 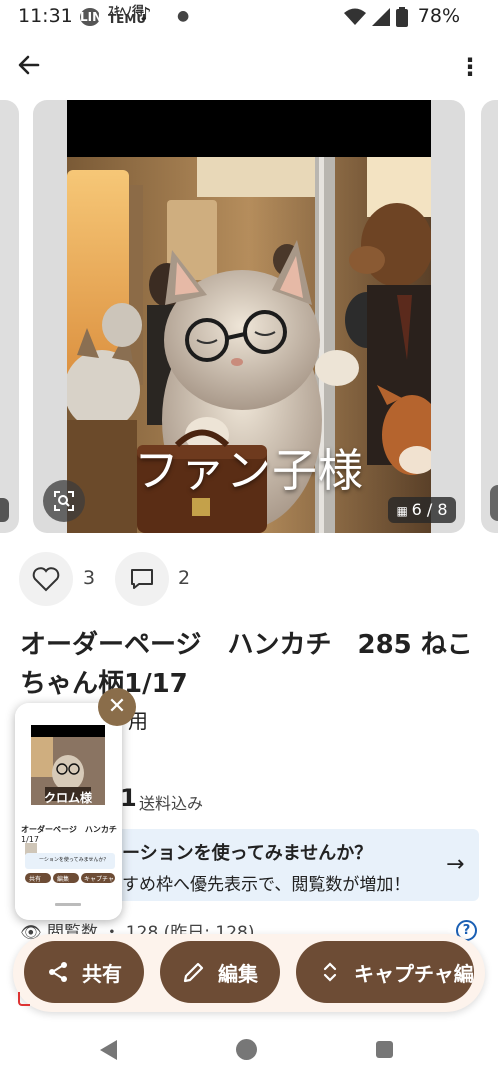 What do you see at coordinates (117, 707) in the screenshot?
I see `close-preview-icon: ✕` at bounding box center [117, 707].